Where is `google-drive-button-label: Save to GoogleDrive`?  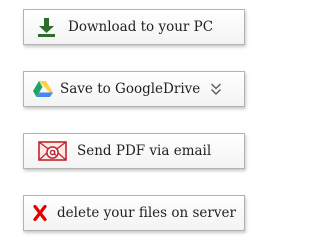 google-drive-button-label: Save to GoogleDrive is located at coordinates (130, 89).